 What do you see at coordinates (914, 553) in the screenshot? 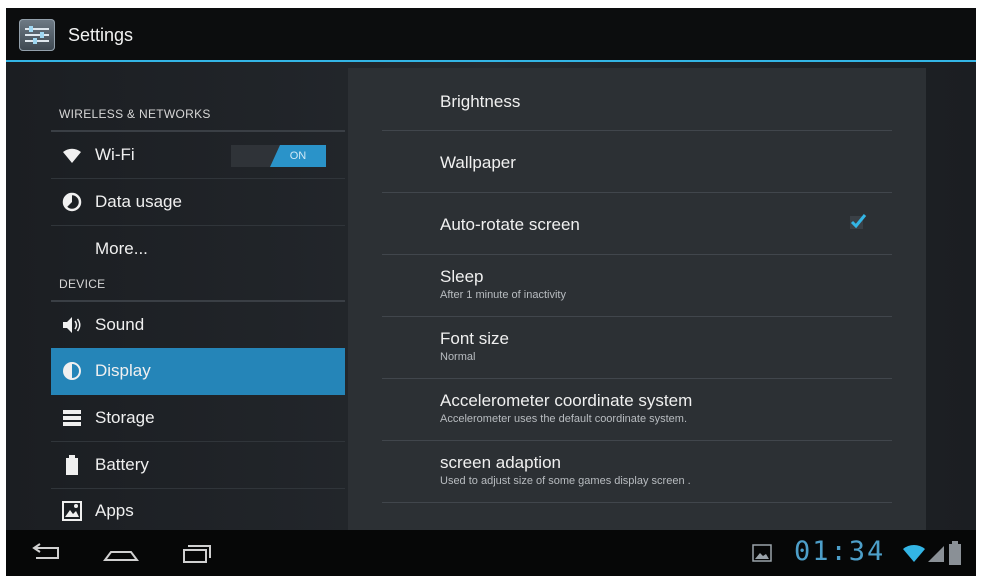
I see `wifi-signal-icon` at bounding box center [914, 553].